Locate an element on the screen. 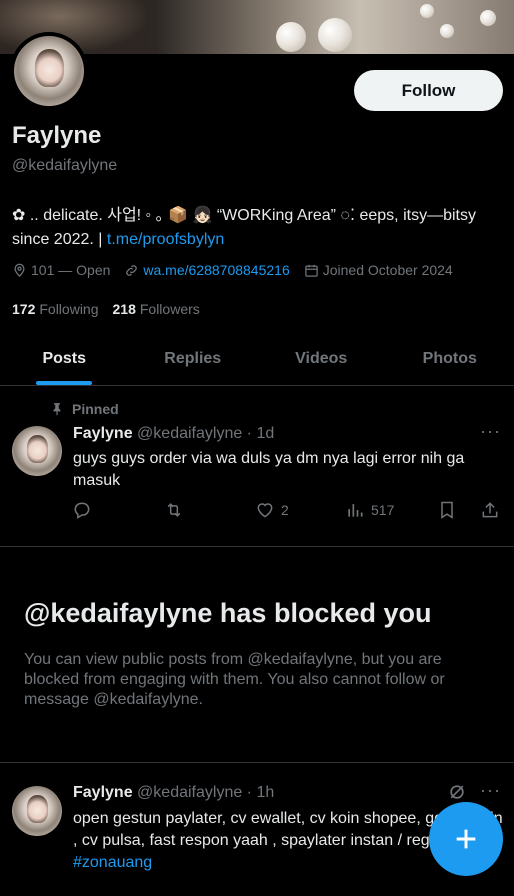 Image resolution: width=514 pixels, height=896 pixels. share-button is located at coordinates (490, 510).